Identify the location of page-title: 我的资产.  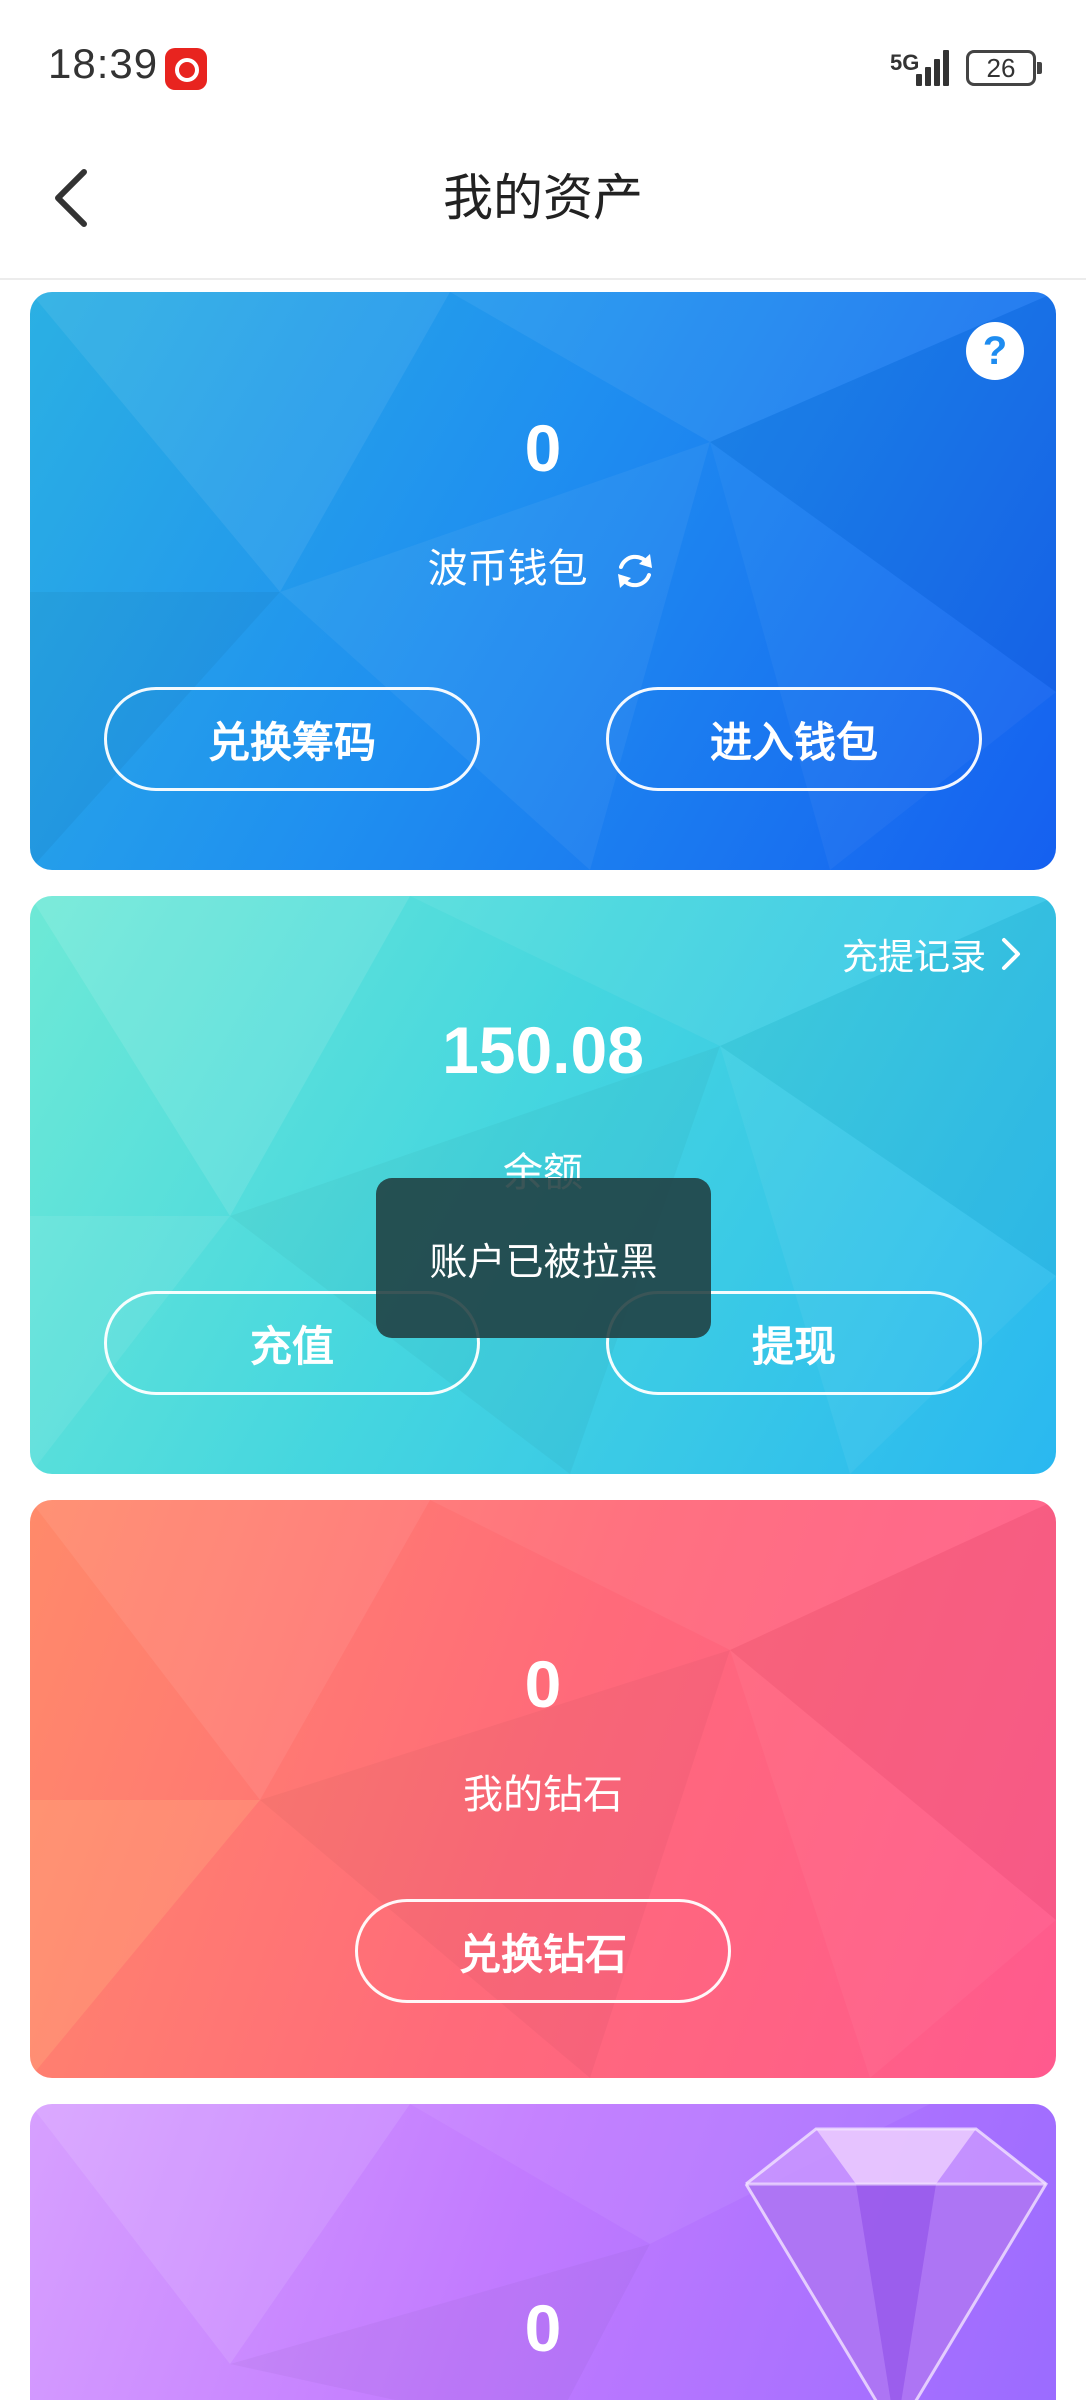
(543, 198).